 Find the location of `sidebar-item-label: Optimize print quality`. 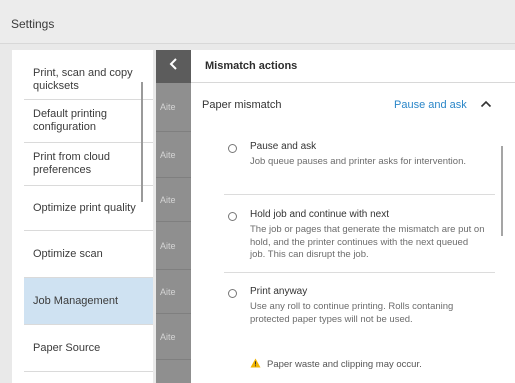

sidebar-item-label: Optimize print quality is located at coordinates (84, 207).